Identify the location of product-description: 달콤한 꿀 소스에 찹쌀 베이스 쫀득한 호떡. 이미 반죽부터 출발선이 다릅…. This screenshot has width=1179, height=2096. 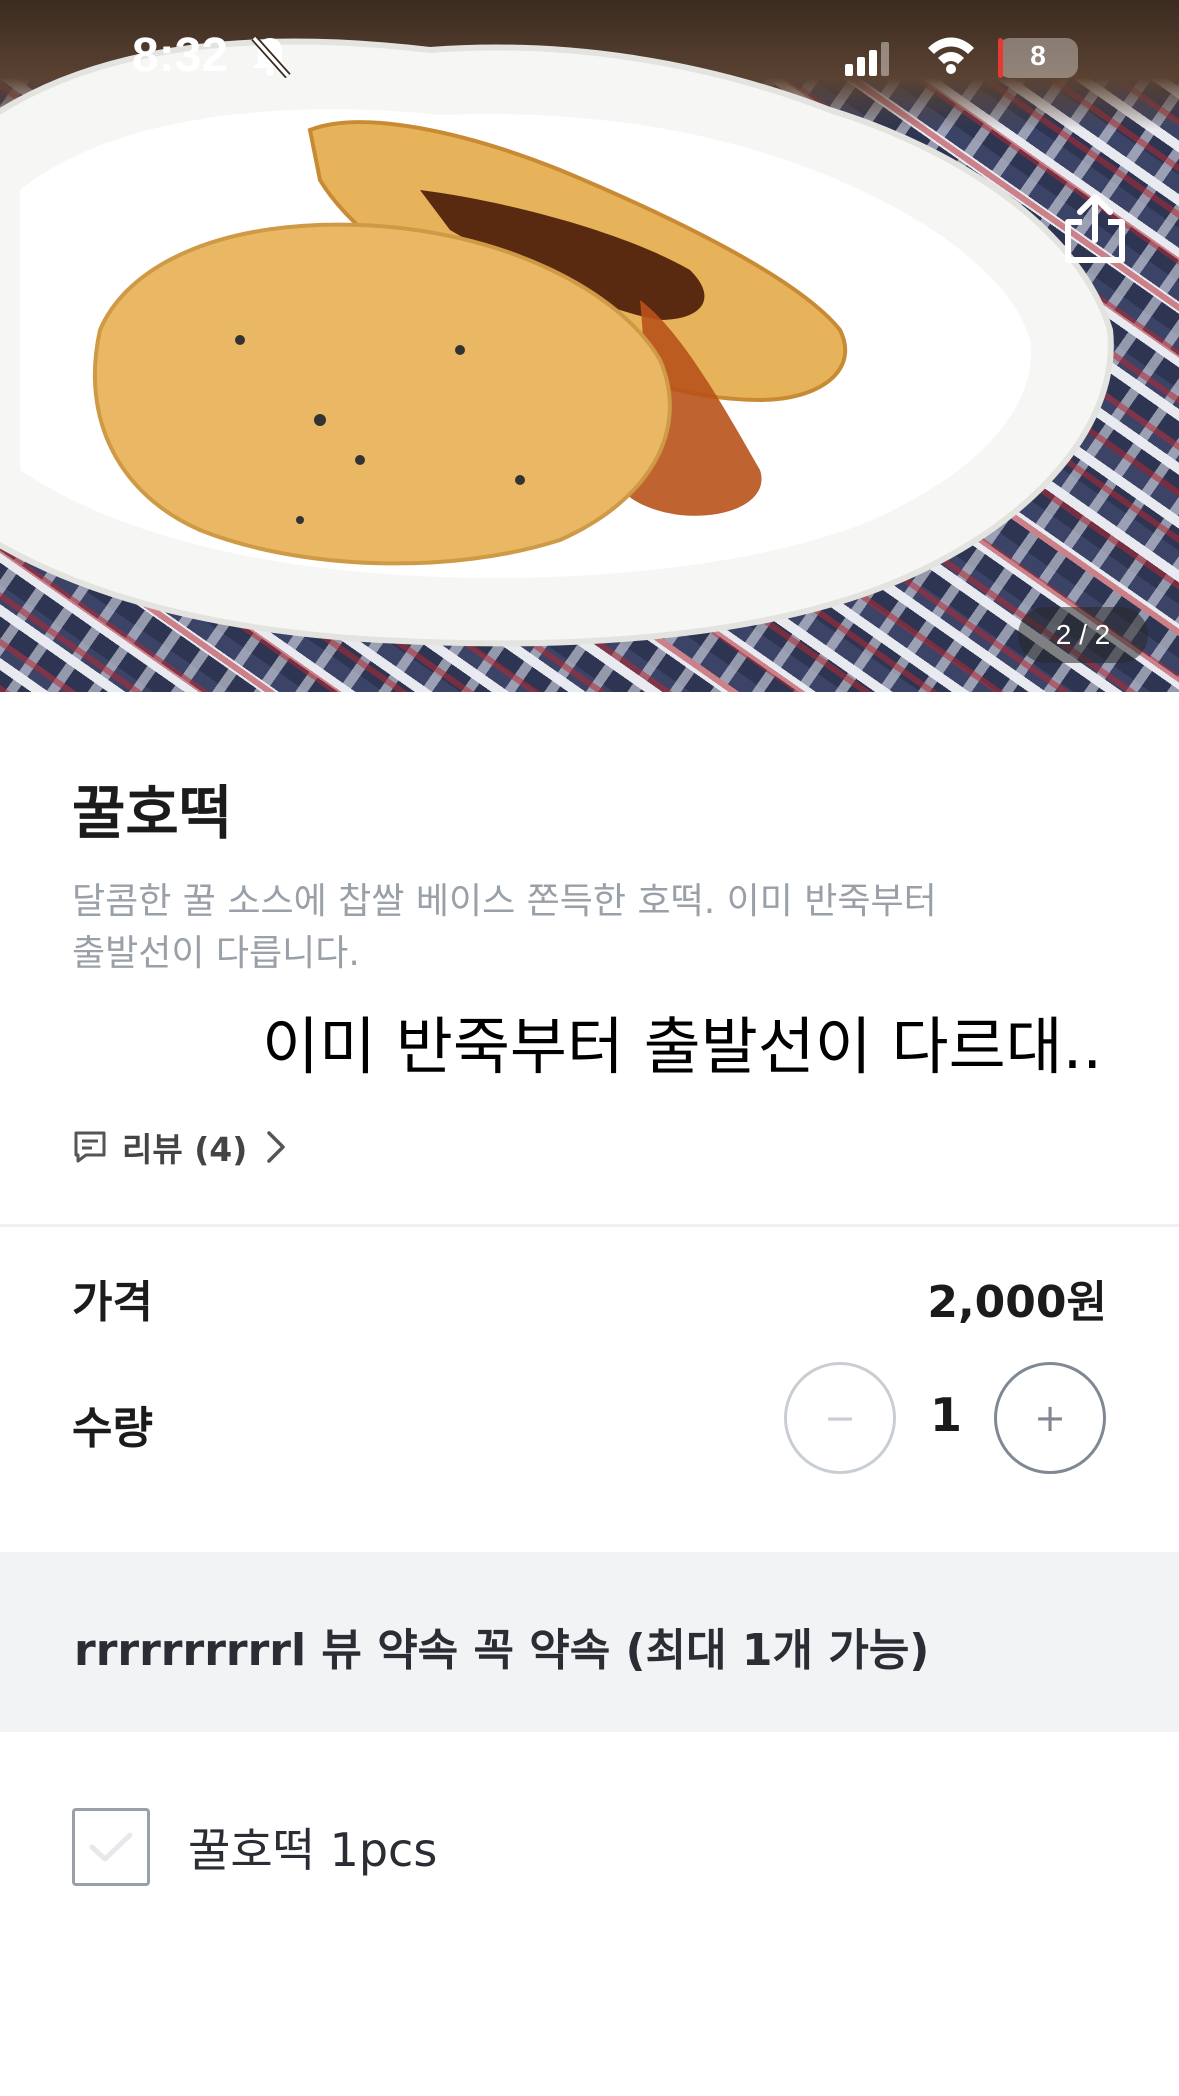
(572, 928).